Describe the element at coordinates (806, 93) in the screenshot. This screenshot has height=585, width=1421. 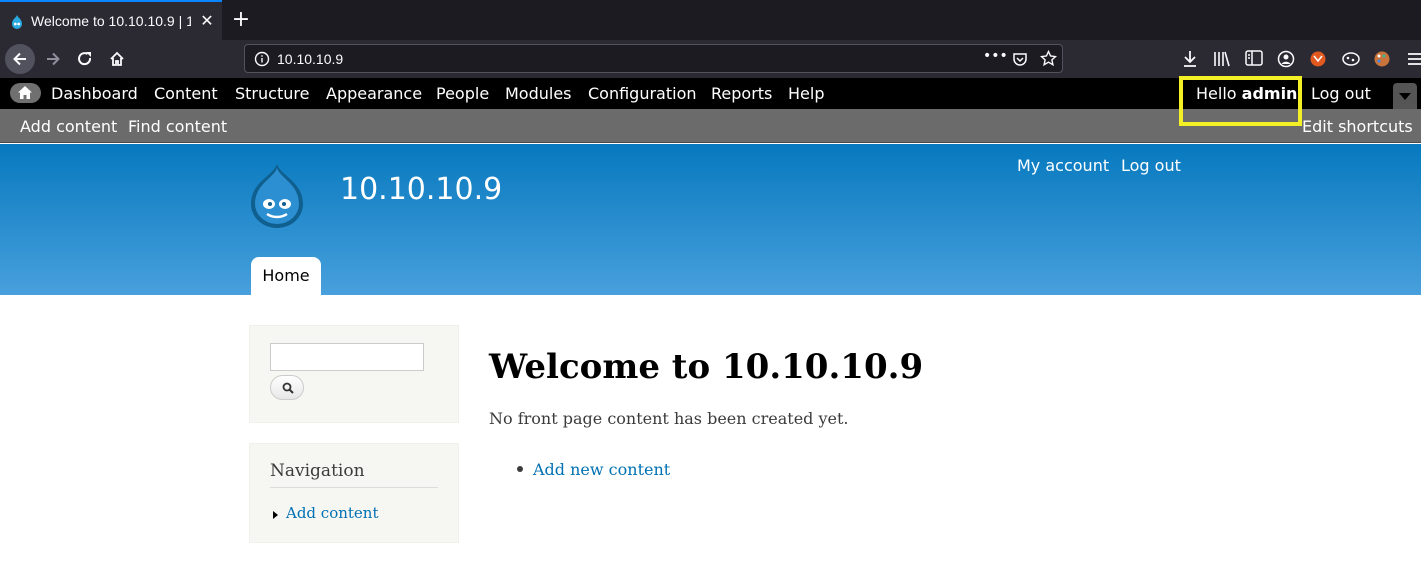
I see `toolbar-item-help: Help` at that location.